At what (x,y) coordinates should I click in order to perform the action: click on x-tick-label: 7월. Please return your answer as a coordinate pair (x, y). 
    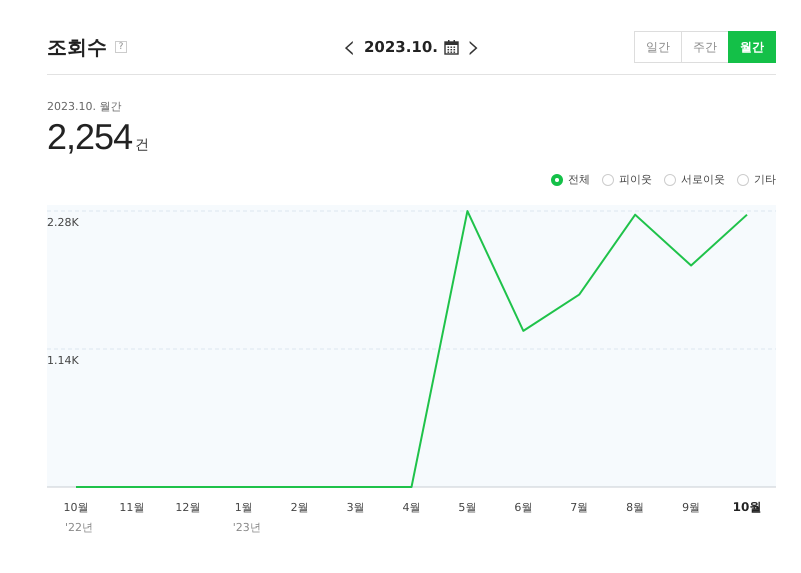
    Looking at the image, I should click on (579, 507).